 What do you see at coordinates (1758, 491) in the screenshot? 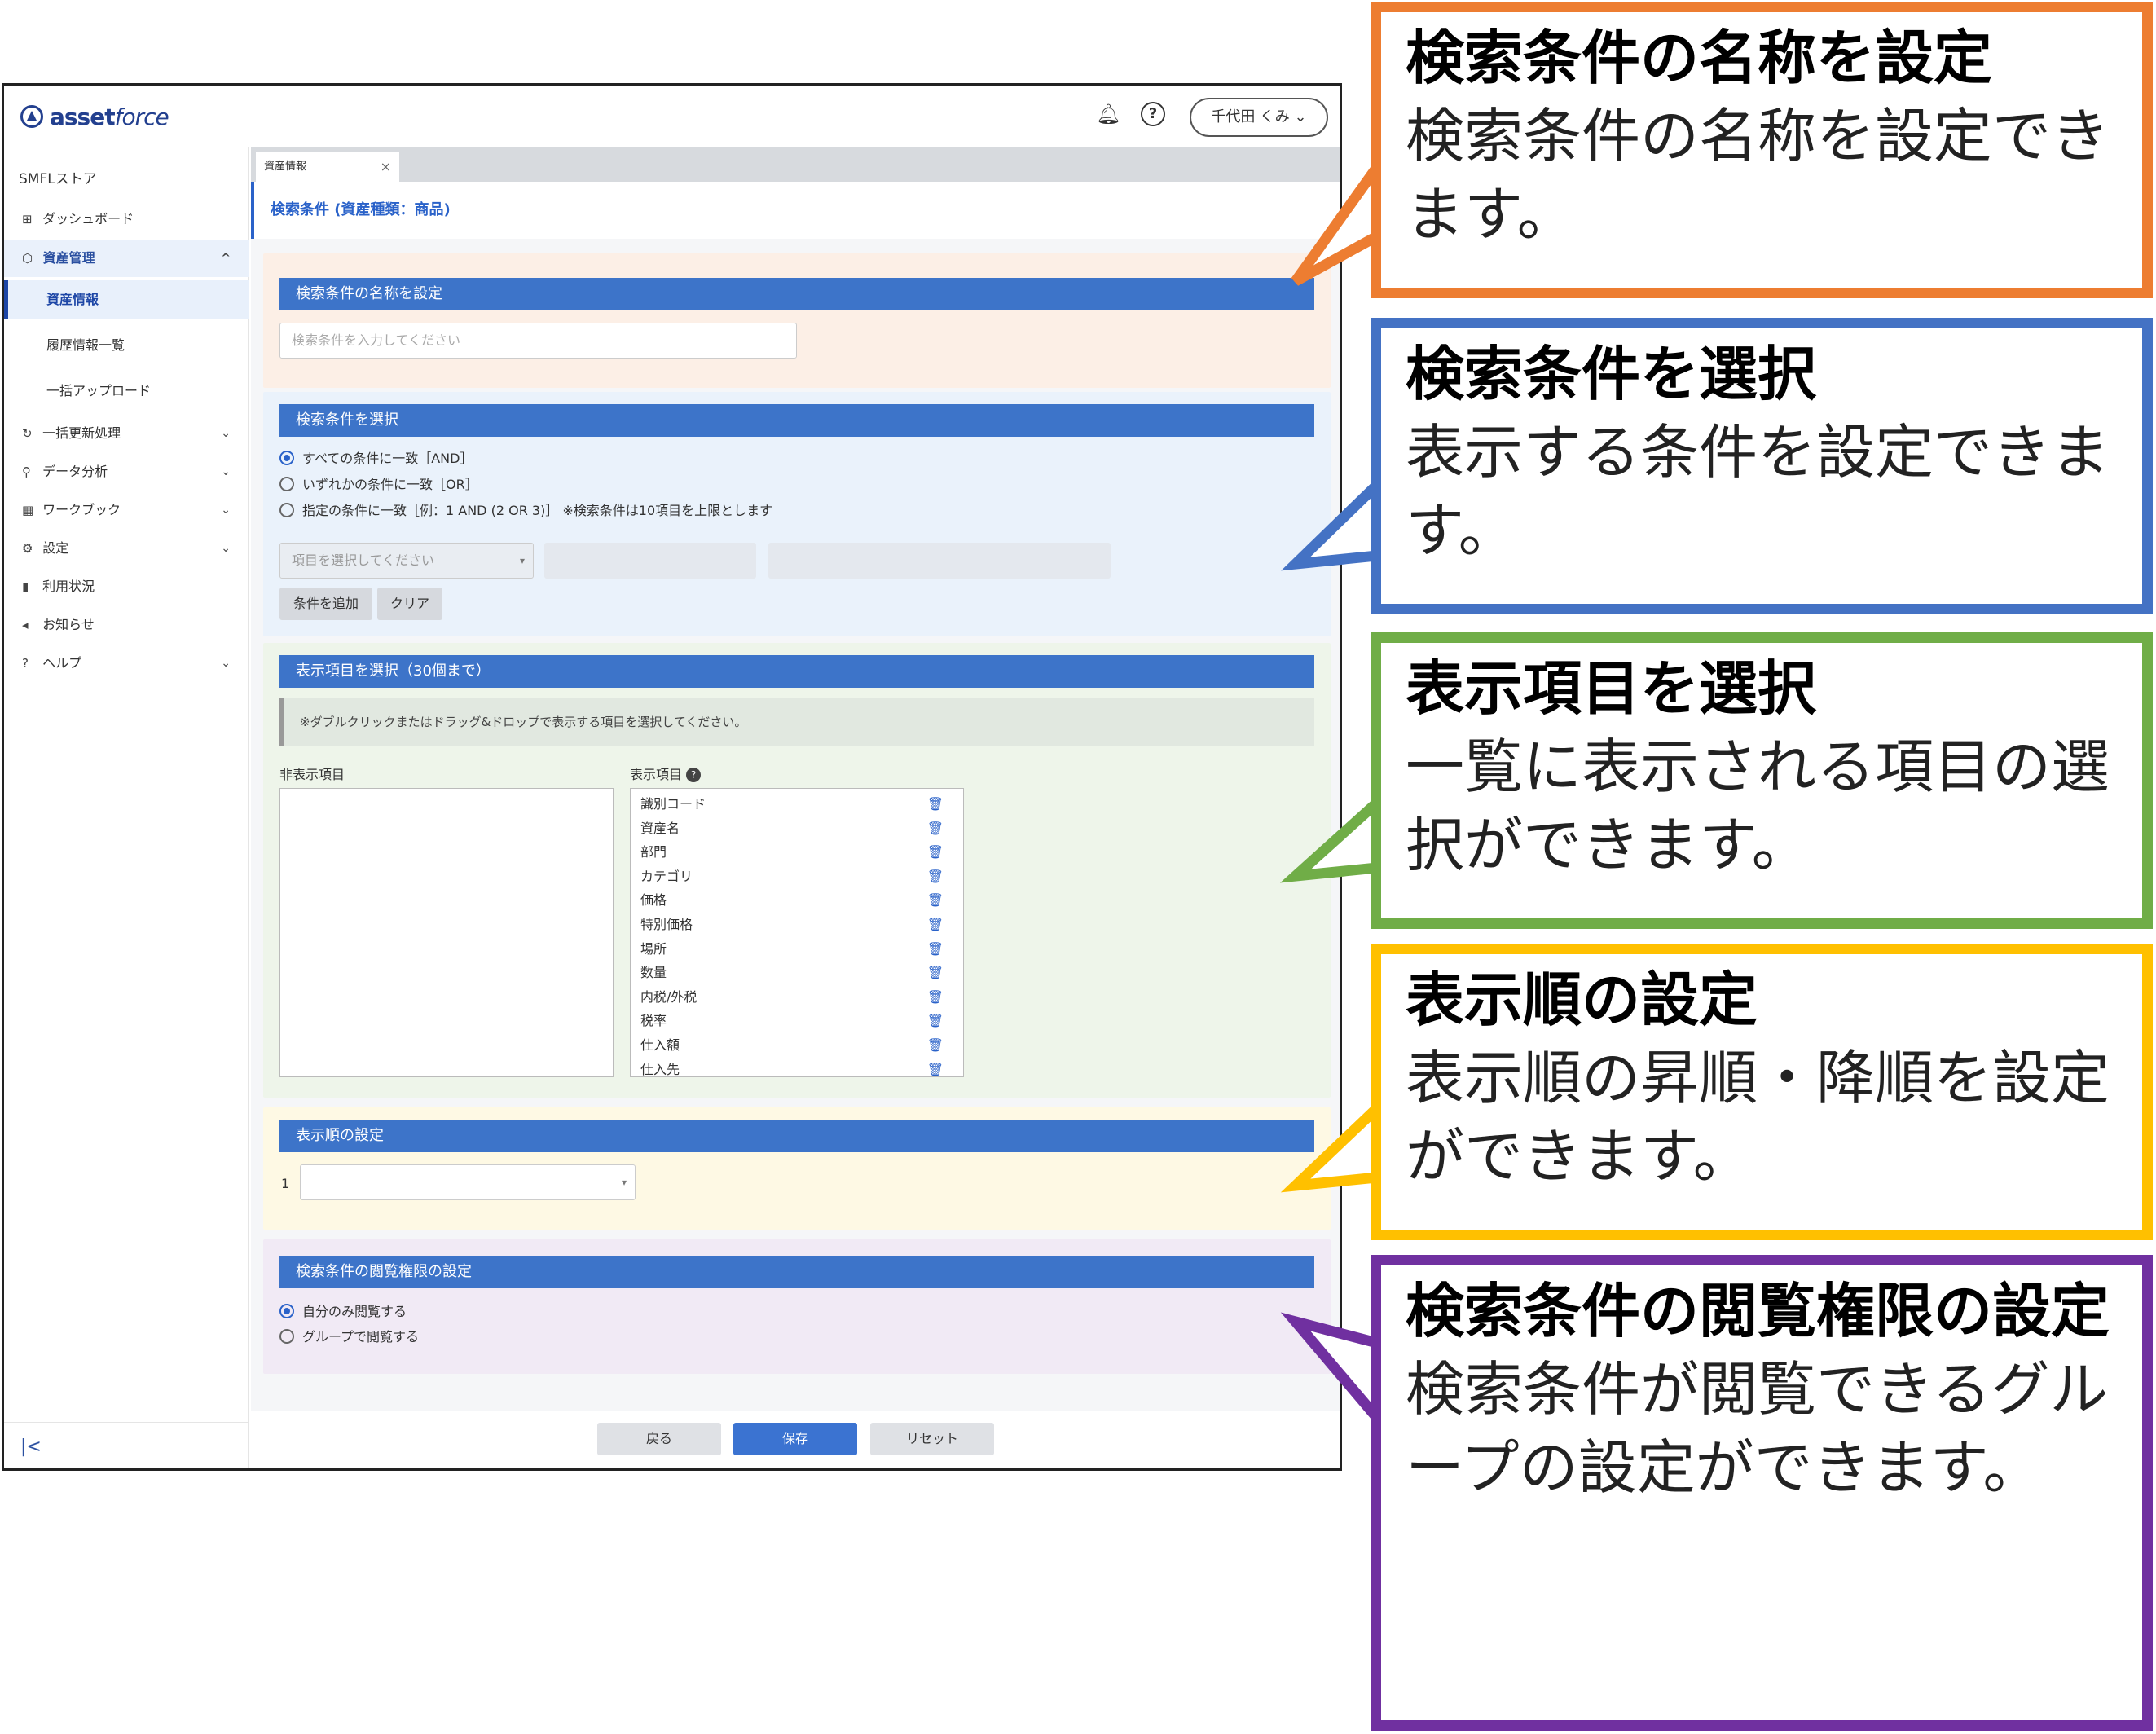
I see `callout-desc: 表示する条件を設定できます。` at bounding box center [1758, 491].